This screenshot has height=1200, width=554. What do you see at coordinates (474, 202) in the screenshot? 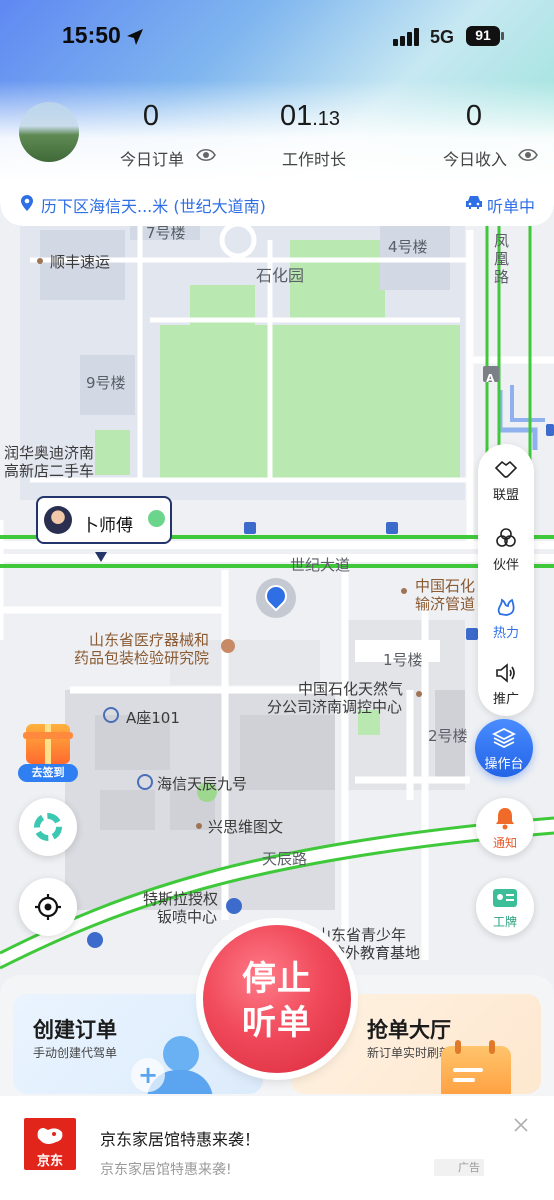
I see `car-icon` at bounding box center [474, 202].